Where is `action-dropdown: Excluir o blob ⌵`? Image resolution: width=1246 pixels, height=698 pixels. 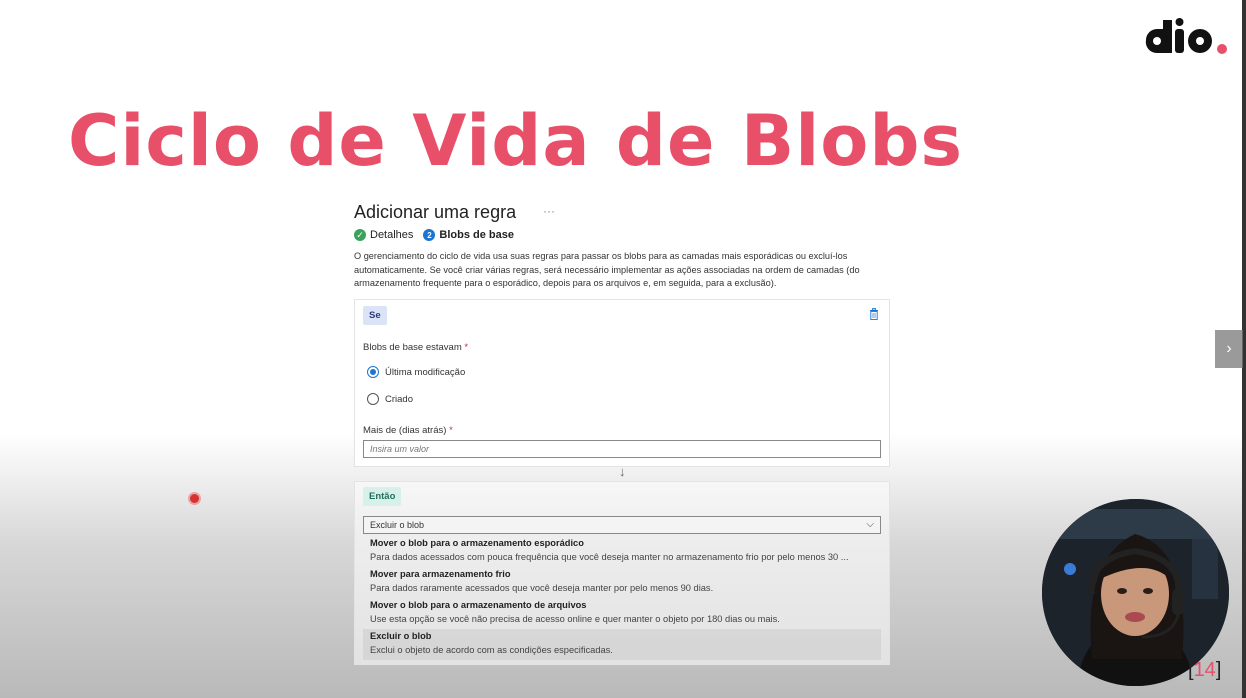
action-dropdown: Excluir o blob ⌵ is located at coordinates (622, 525).